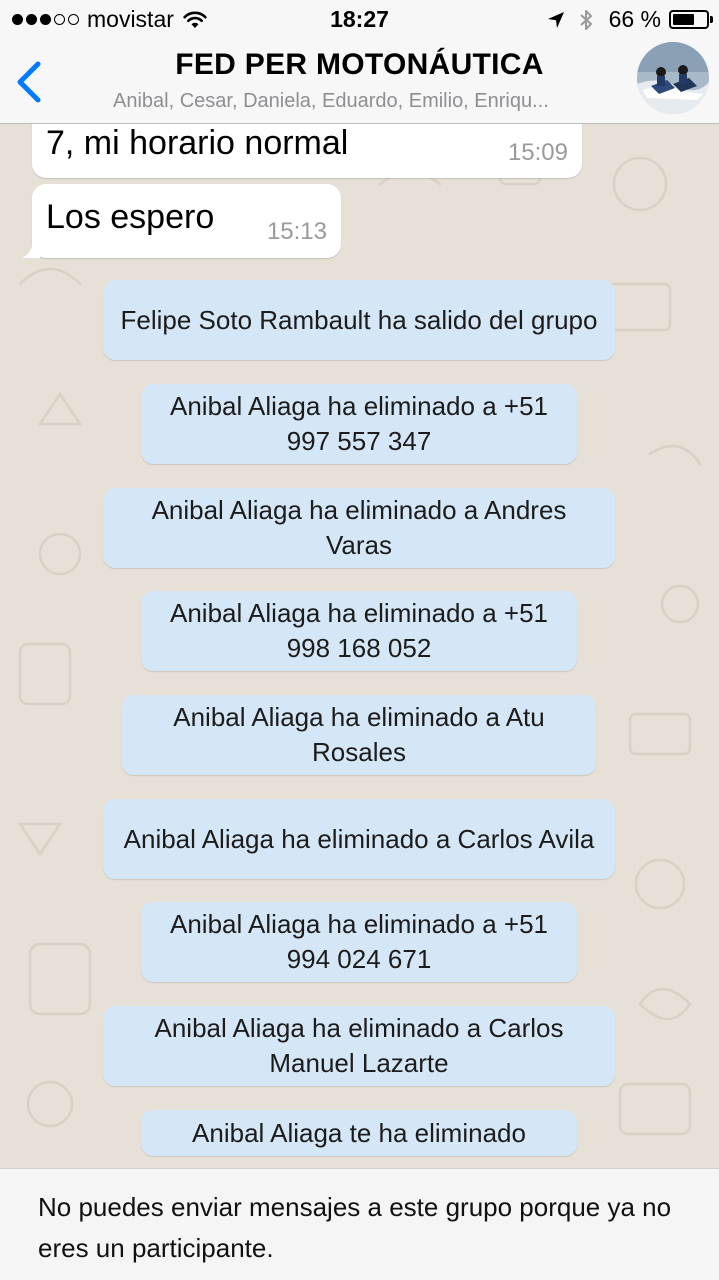 The width and height of the screenshot is (719, 1280). I want to click on message-bubble: Los espero 15:13, so click(181, 221).